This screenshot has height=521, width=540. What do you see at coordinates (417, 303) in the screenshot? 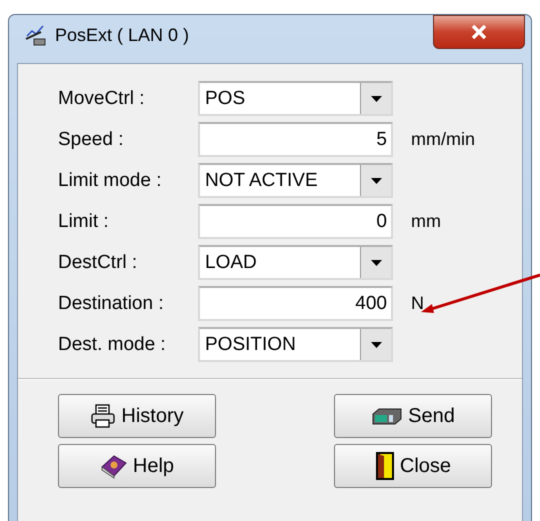
I see `unit-label: N` at bounding box center [417, 303].